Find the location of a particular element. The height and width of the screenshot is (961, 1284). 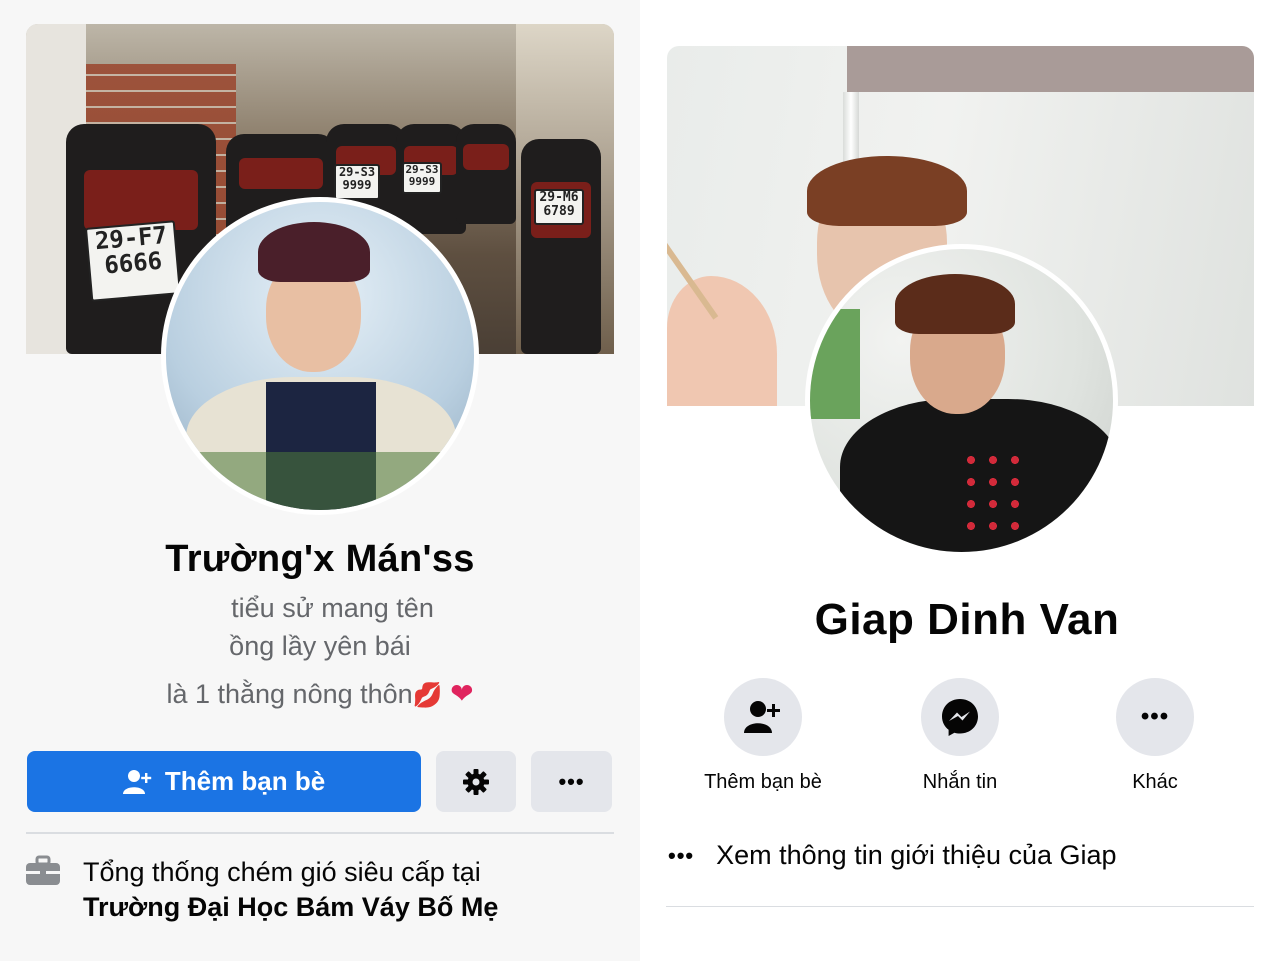

dots-icon: ••• is located at coordinates (681, 855).